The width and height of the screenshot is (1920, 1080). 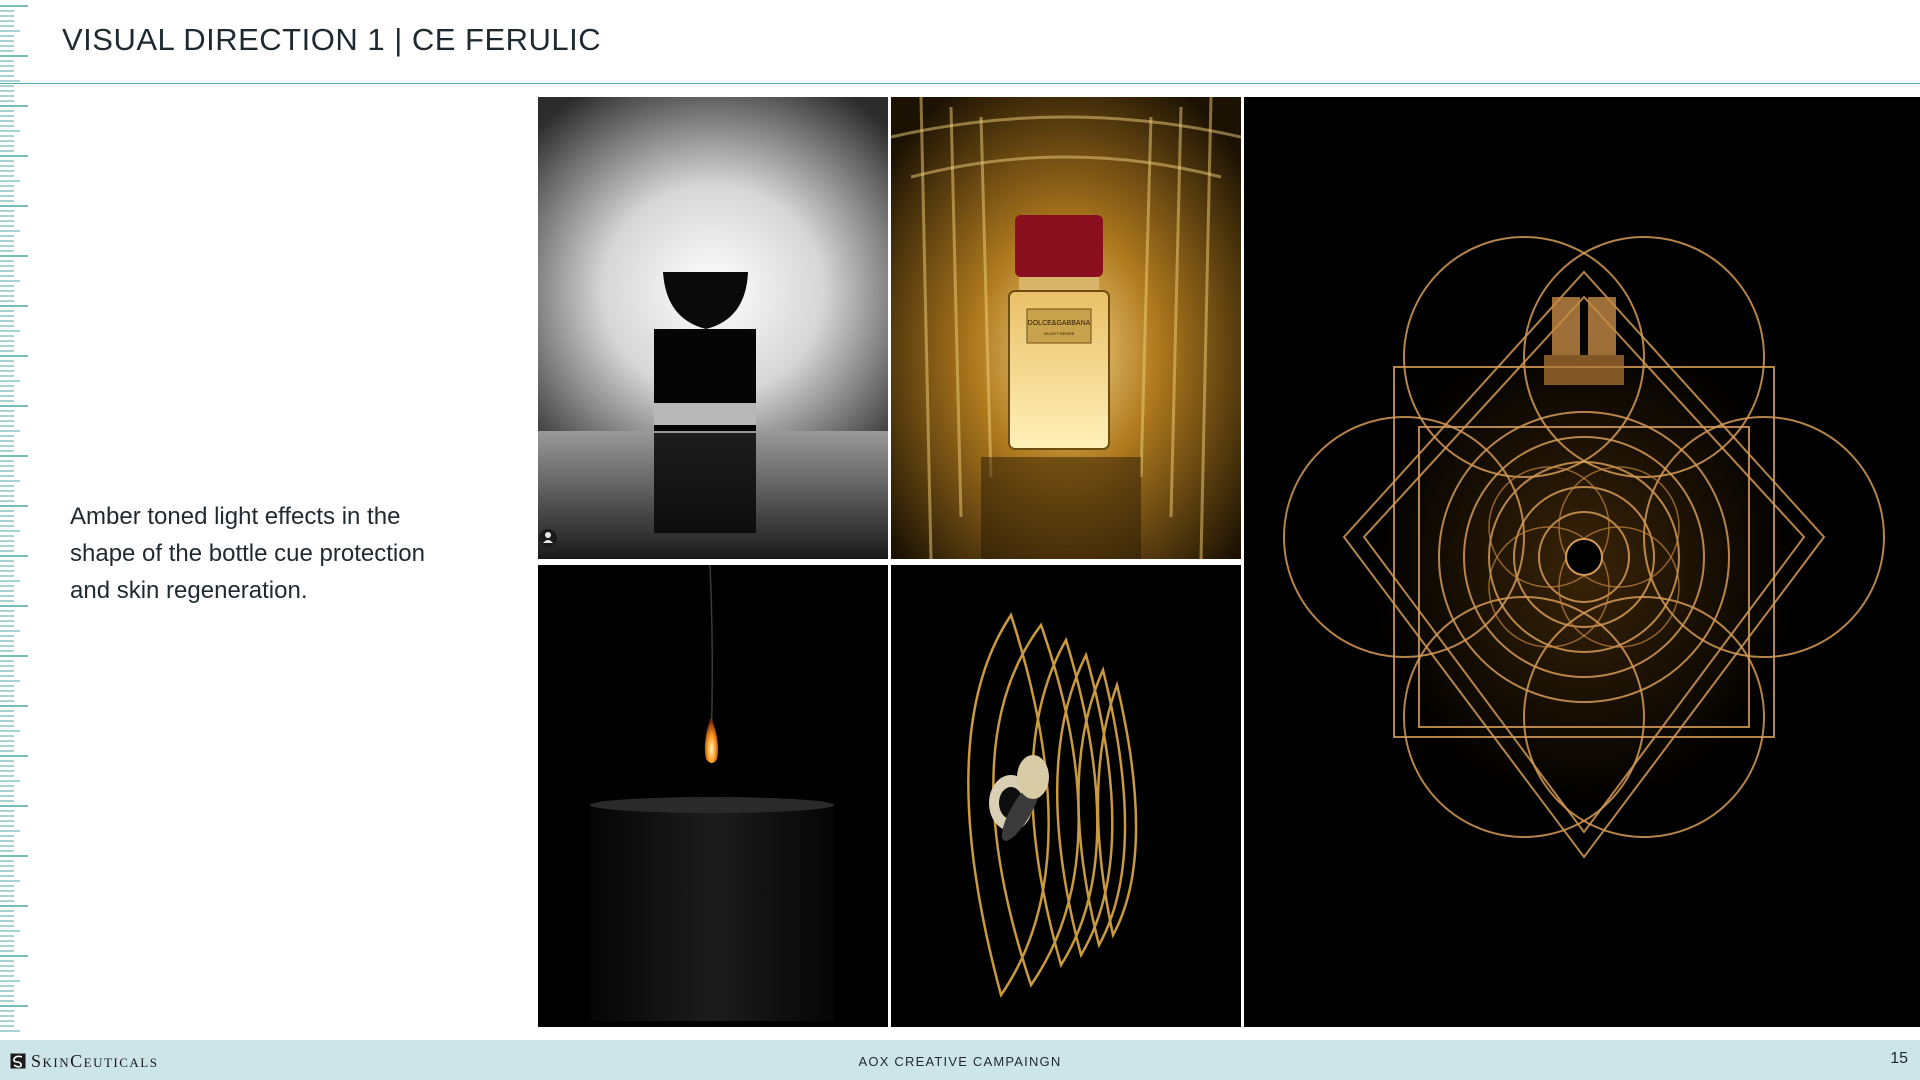 I want to click on ruler-decoration, so click(x=14, y=518).